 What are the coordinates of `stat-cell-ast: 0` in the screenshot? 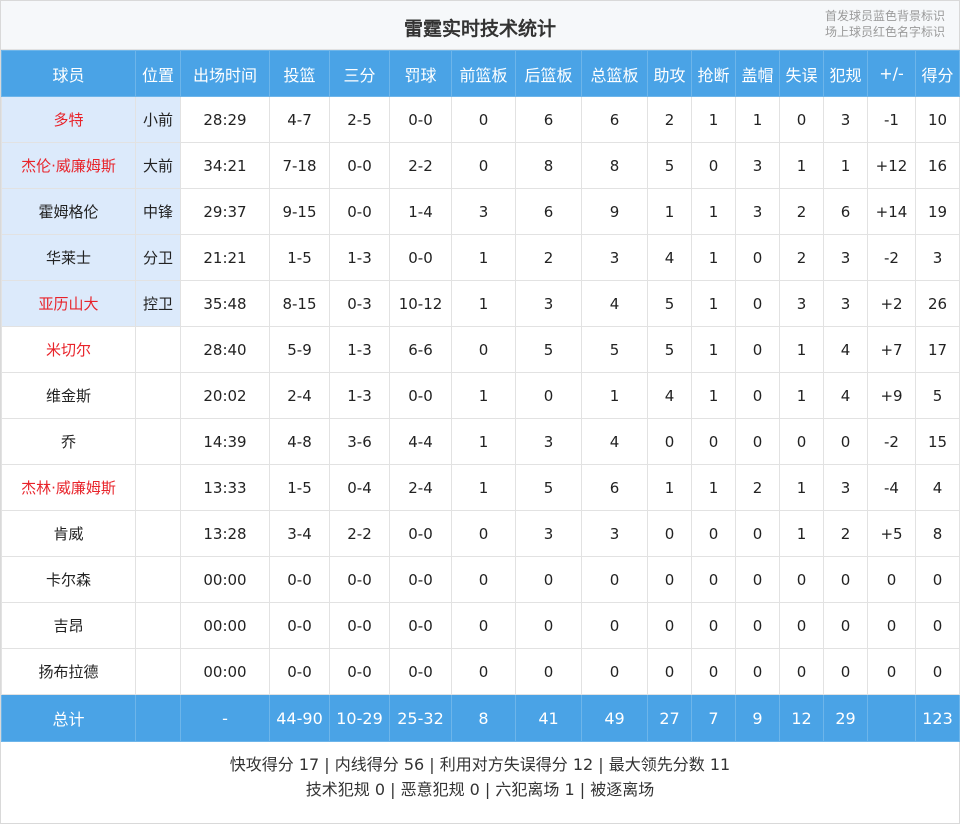 It's located at (669, 671).